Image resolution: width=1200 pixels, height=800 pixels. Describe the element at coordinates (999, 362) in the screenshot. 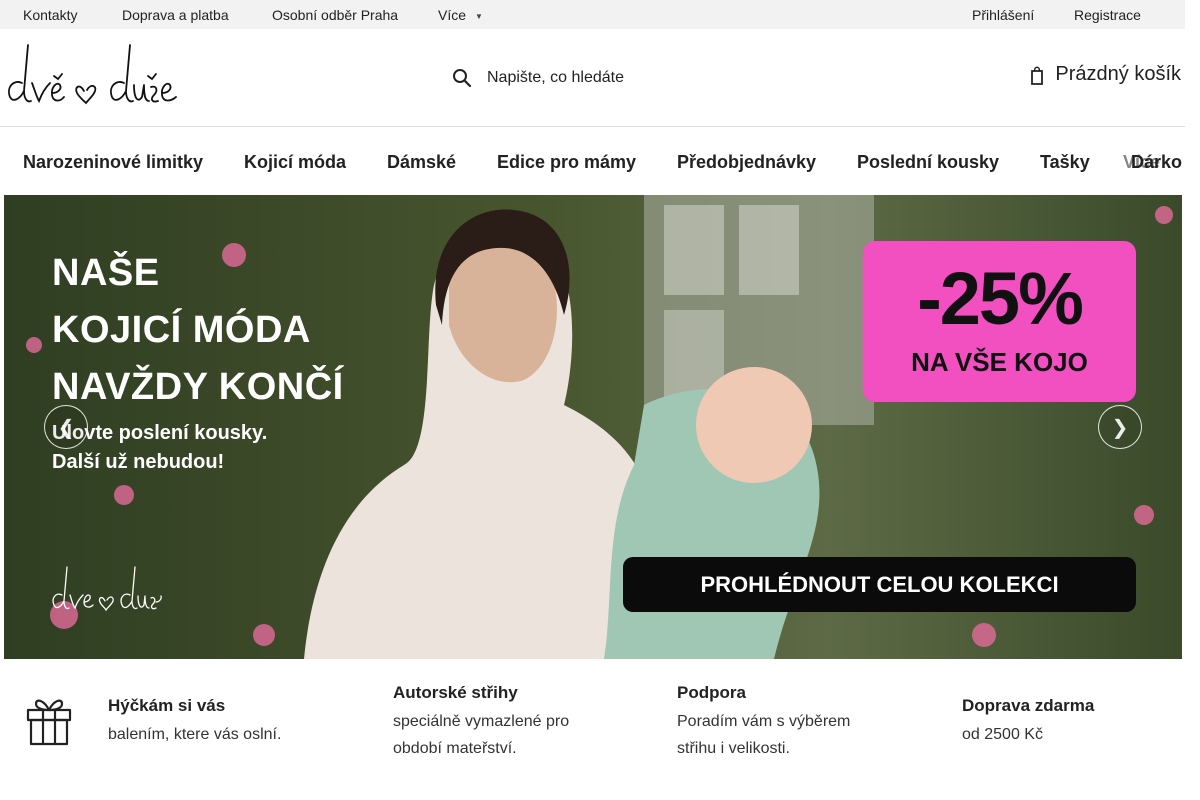

I see `discount-label: NA VŠE KOJO` at that location.